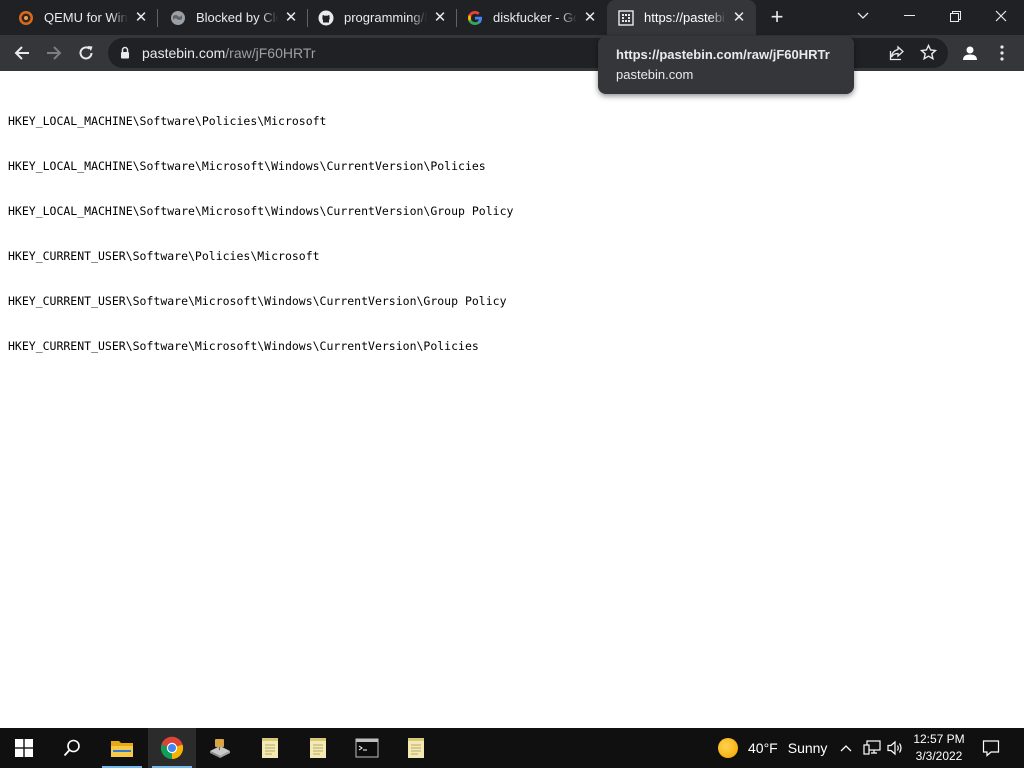 The height and width of the screenshot is (768, 1024). I want to click on folder-icon, so click(122, 749).